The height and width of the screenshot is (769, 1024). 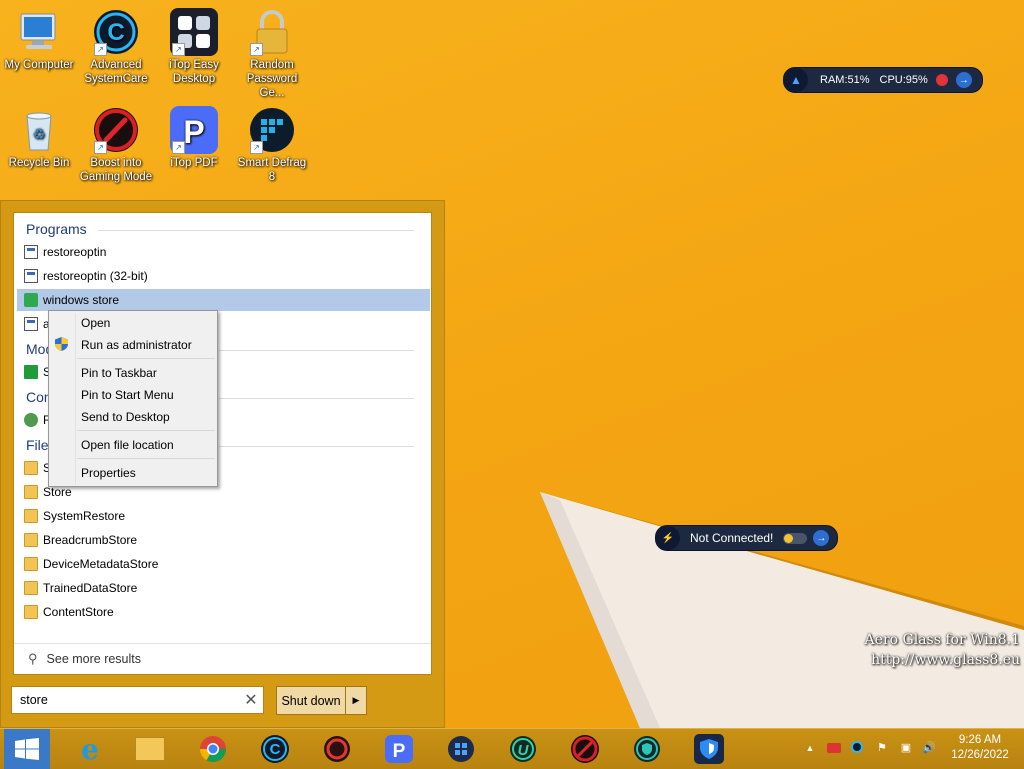 I want to click on result-folder-contentstore: ContentStore, so click(x=223, y=612).